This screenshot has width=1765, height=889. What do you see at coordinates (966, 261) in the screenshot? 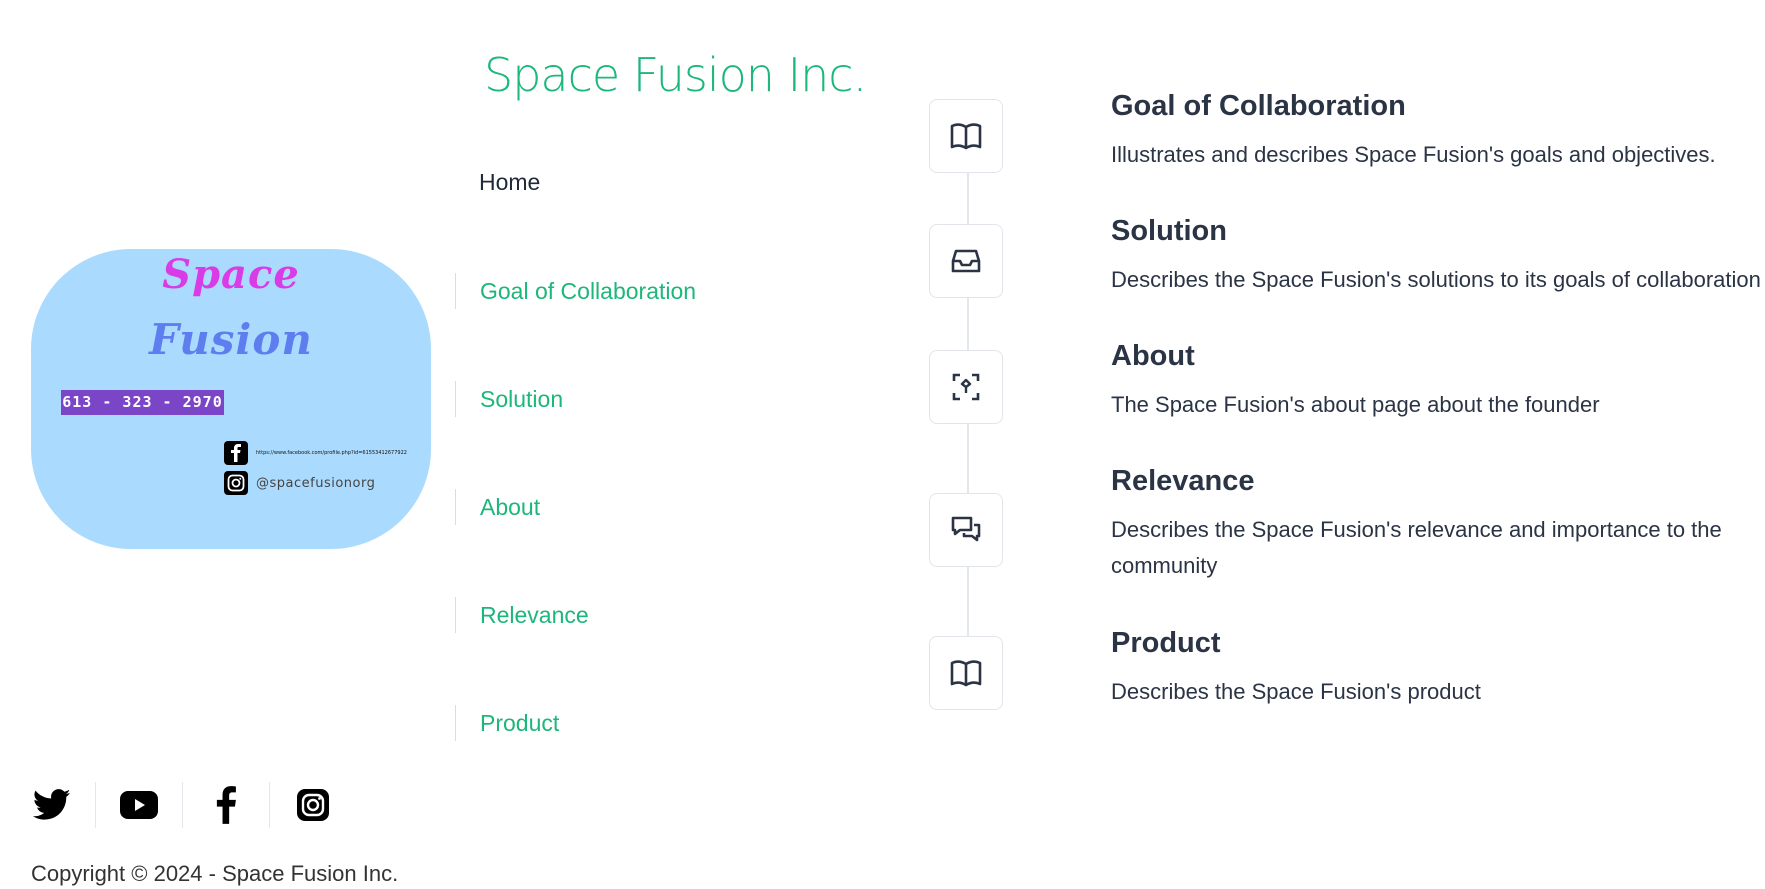
I see `inbox-icon` at bounding box center [966, 261].